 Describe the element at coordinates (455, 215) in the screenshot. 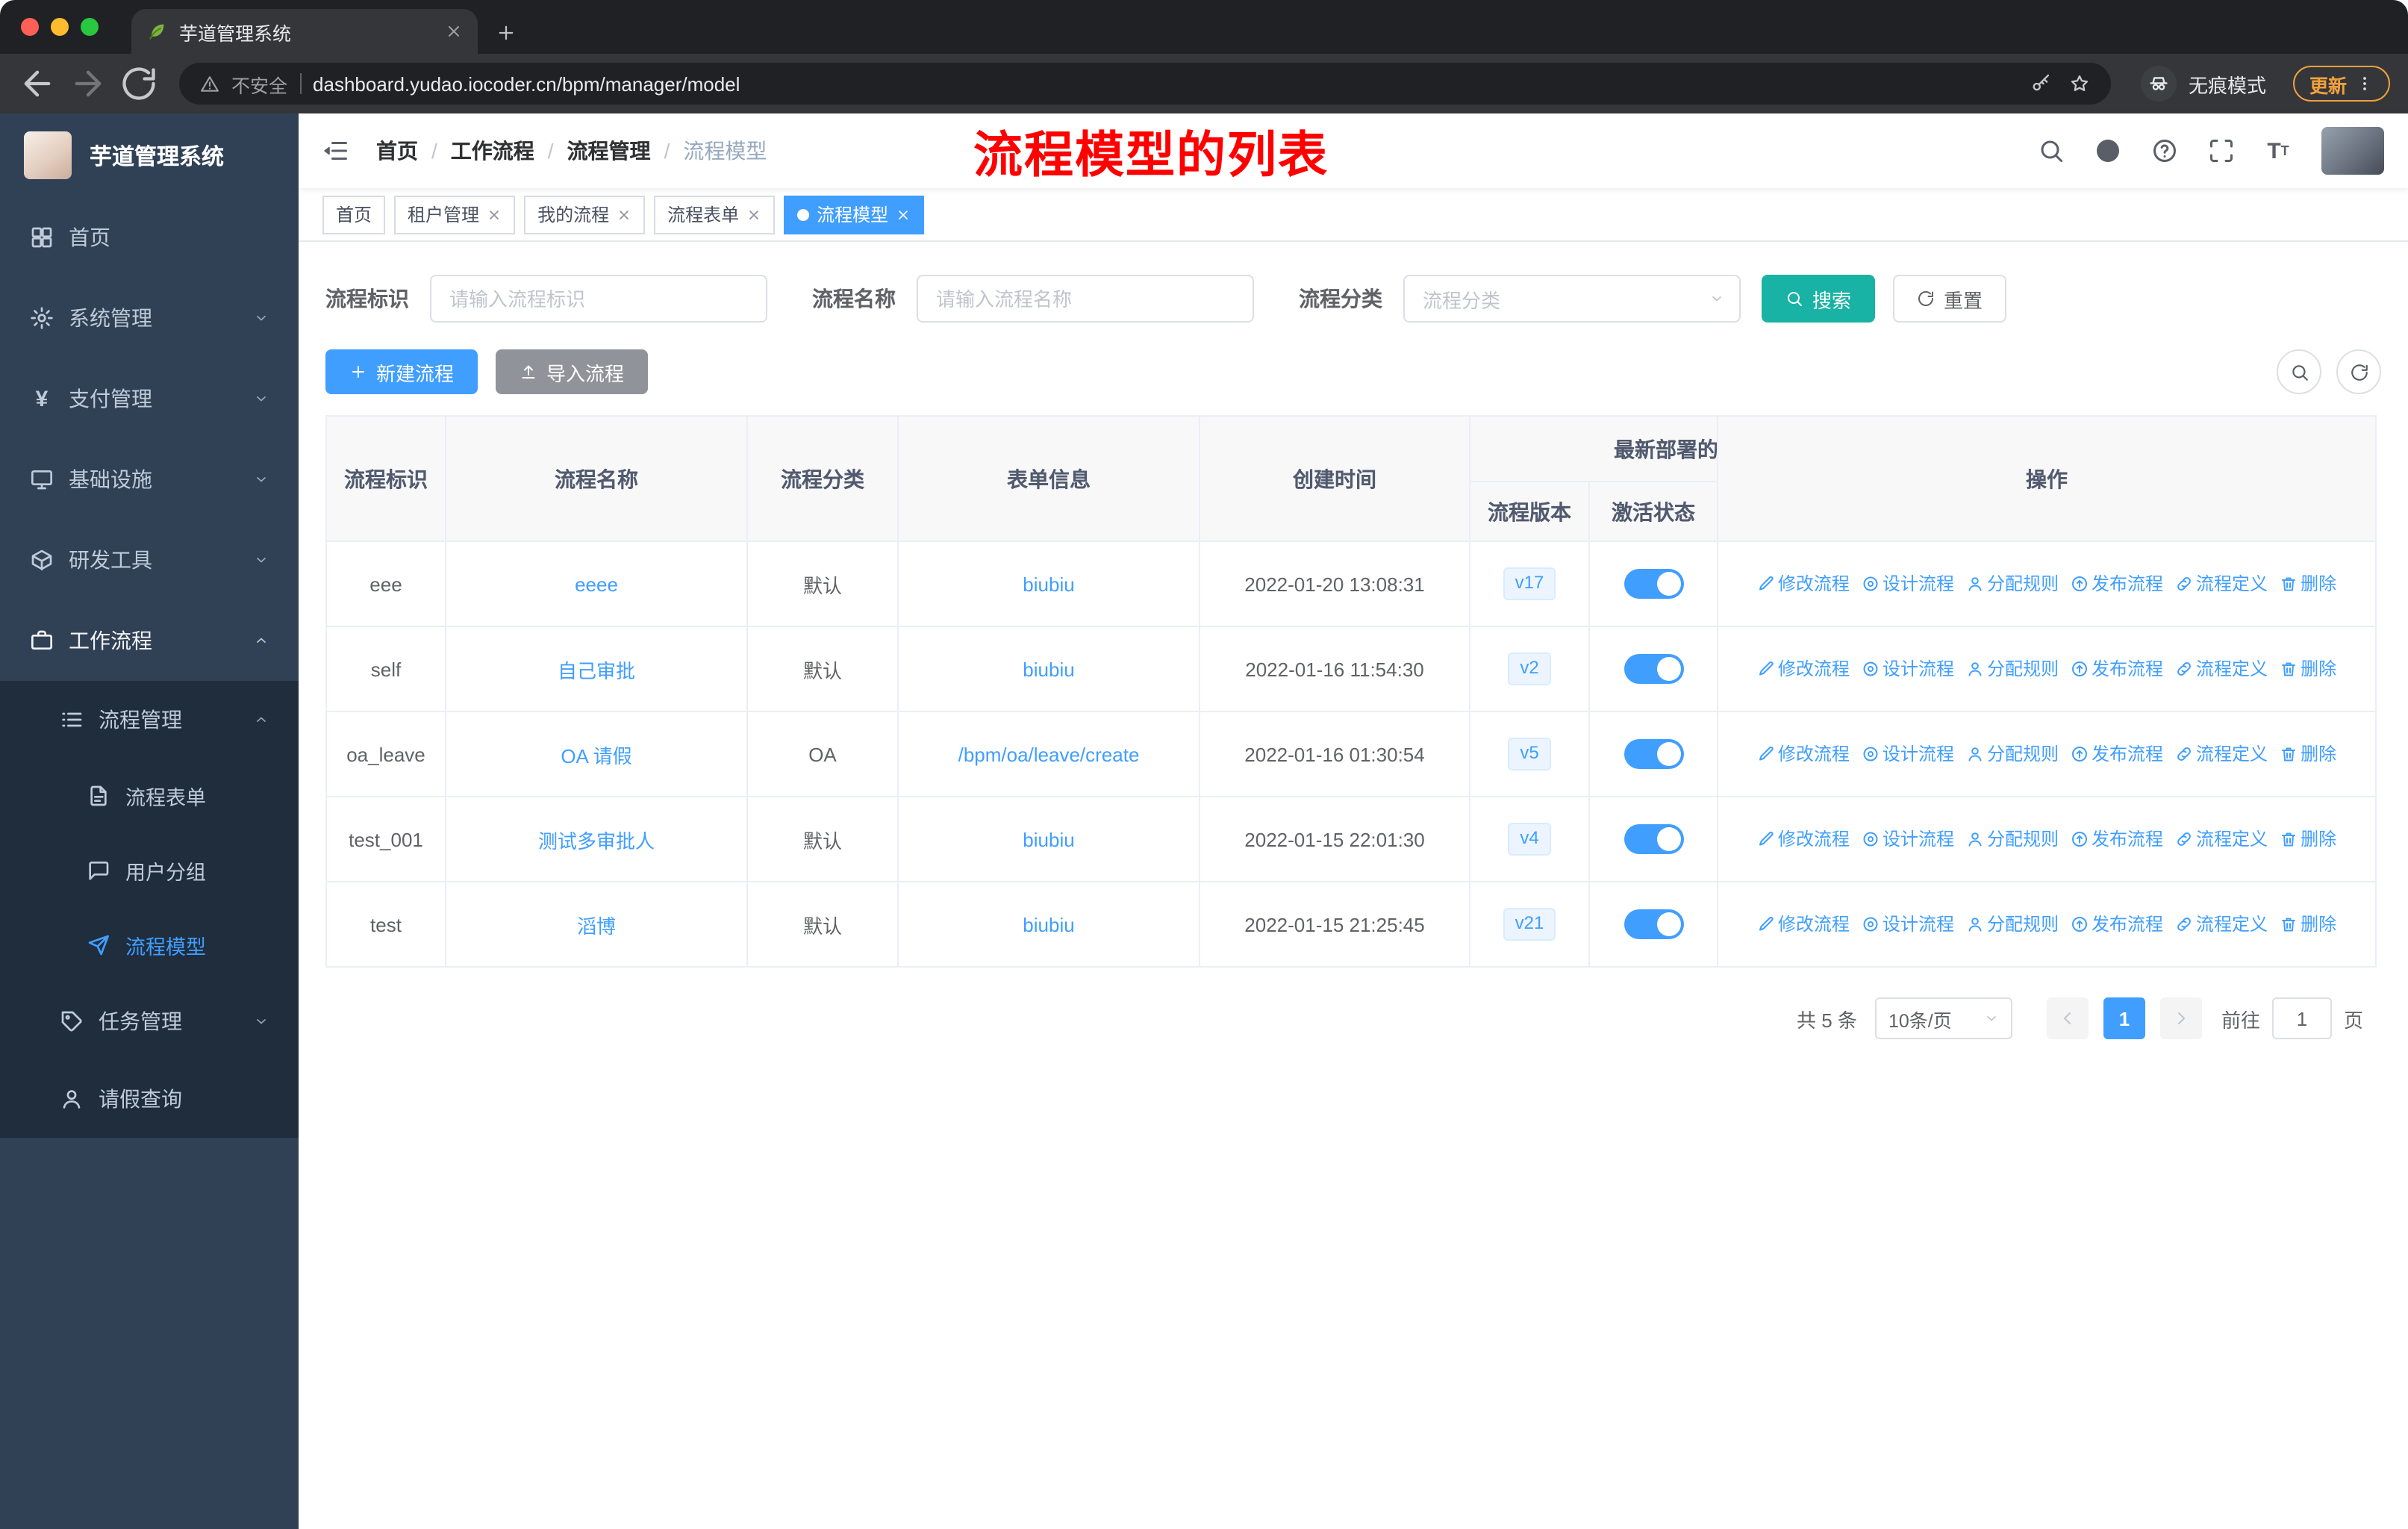

I see `tag-tenant-management: 租户管理` at that location.